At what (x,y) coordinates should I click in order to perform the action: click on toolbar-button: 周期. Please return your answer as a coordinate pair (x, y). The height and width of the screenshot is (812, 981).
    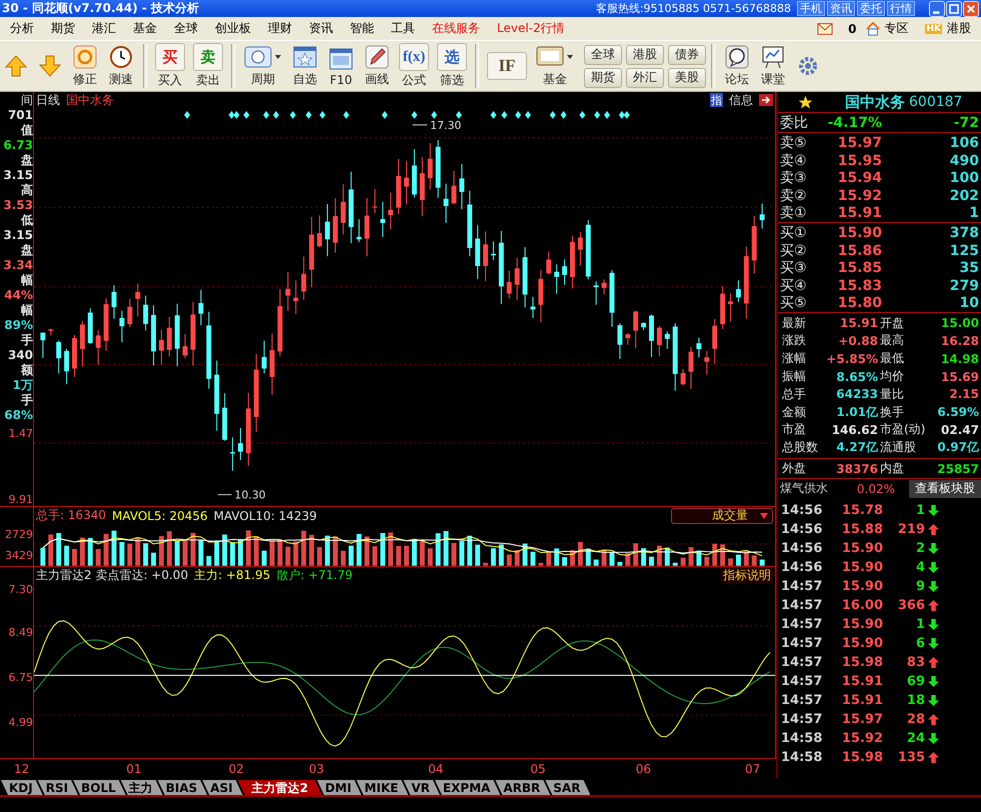
    Looking at the image, I should click on (263, 66).